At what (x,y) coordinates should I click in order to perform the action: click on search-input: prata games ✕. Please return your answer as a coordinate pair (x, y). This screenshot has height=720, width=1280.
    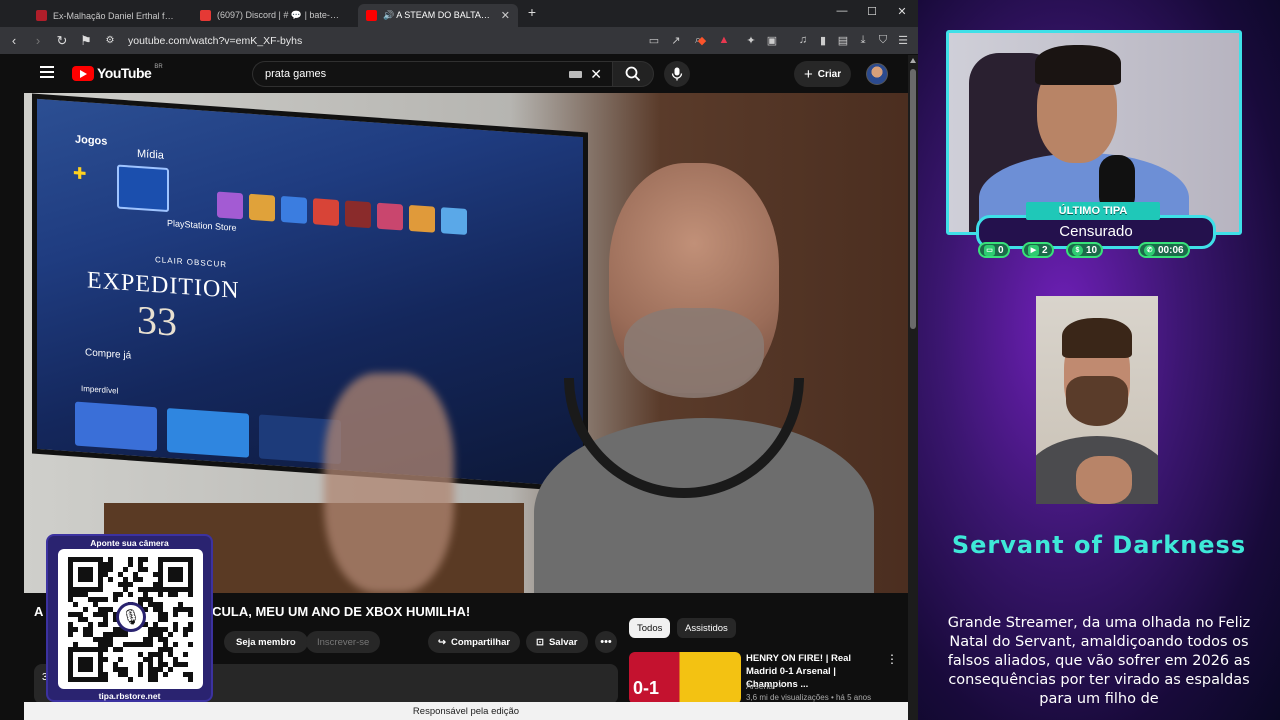
    Looking at the image, I should click on (432, 74).